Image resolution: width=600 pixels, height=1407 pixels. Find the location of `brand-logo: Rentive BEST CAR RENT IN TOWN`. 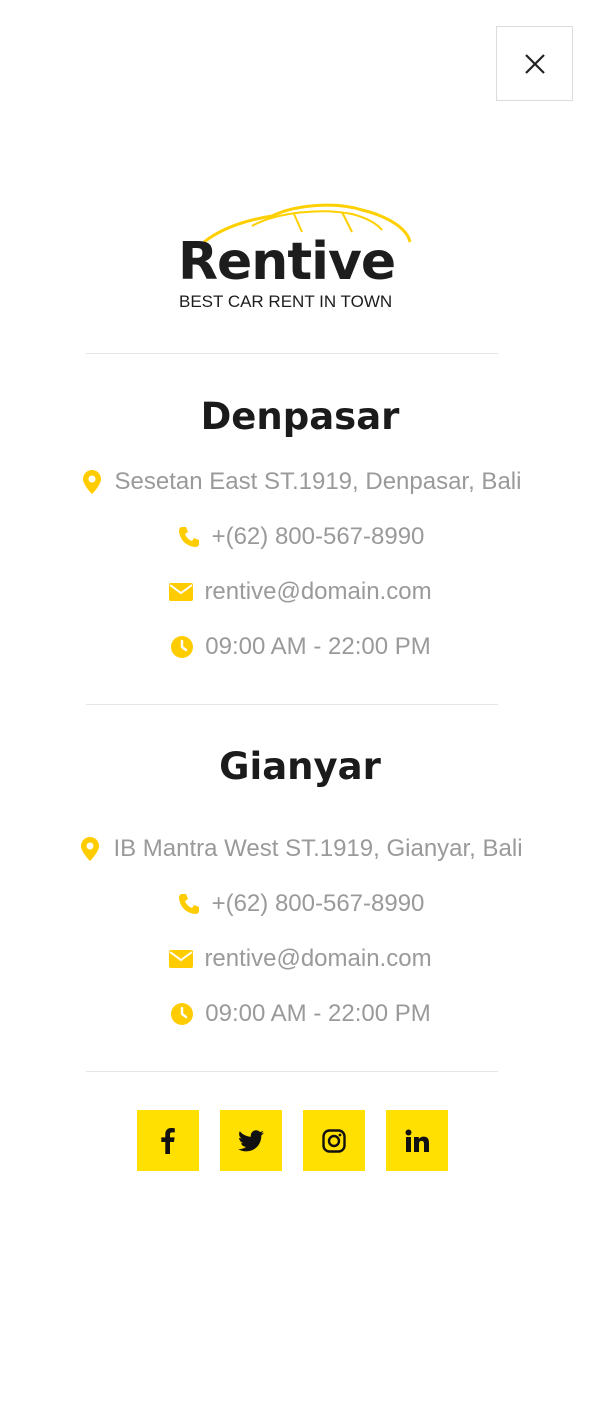

brand-logo: Rentive BEST CAR RENT IN TOWN is located at coordinates (292, 258).